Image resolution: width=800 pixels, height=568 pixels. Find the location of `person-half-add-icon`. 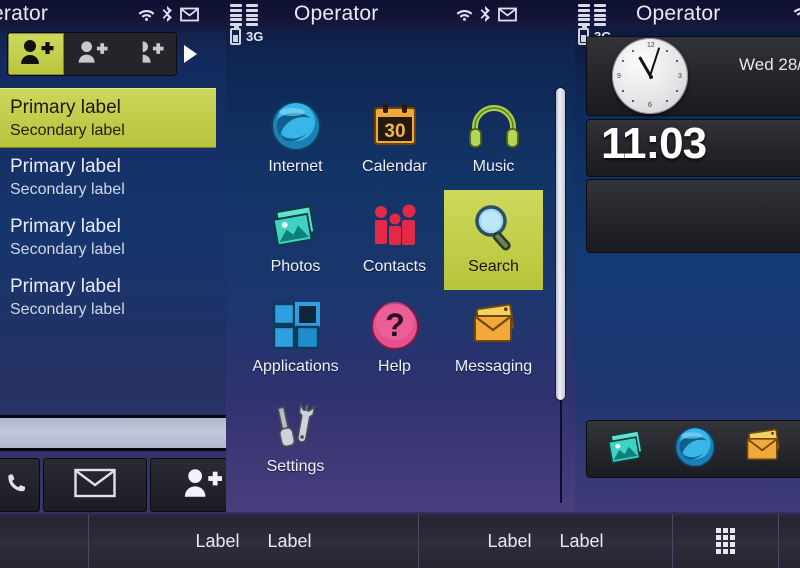

person-half-add-icon is located at coordinates (148, 54).